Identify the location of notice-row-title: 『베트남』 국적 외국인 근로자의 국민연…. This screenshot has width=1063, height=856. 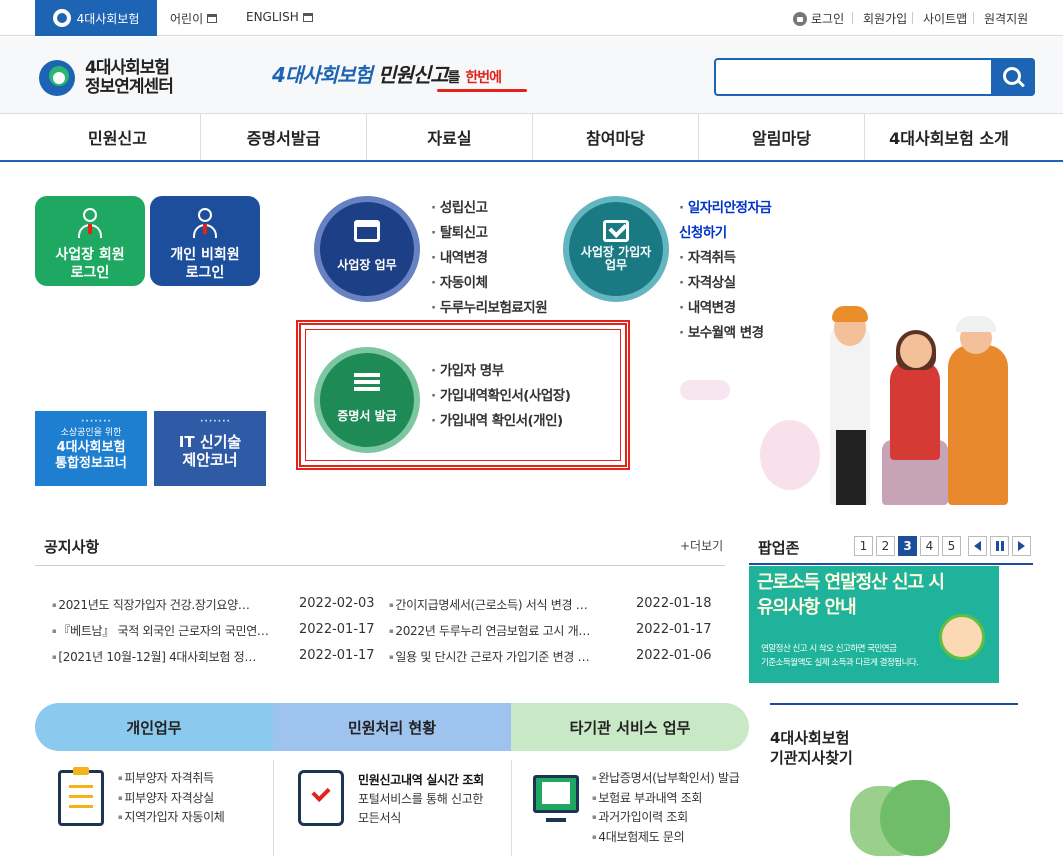
(160, 631).